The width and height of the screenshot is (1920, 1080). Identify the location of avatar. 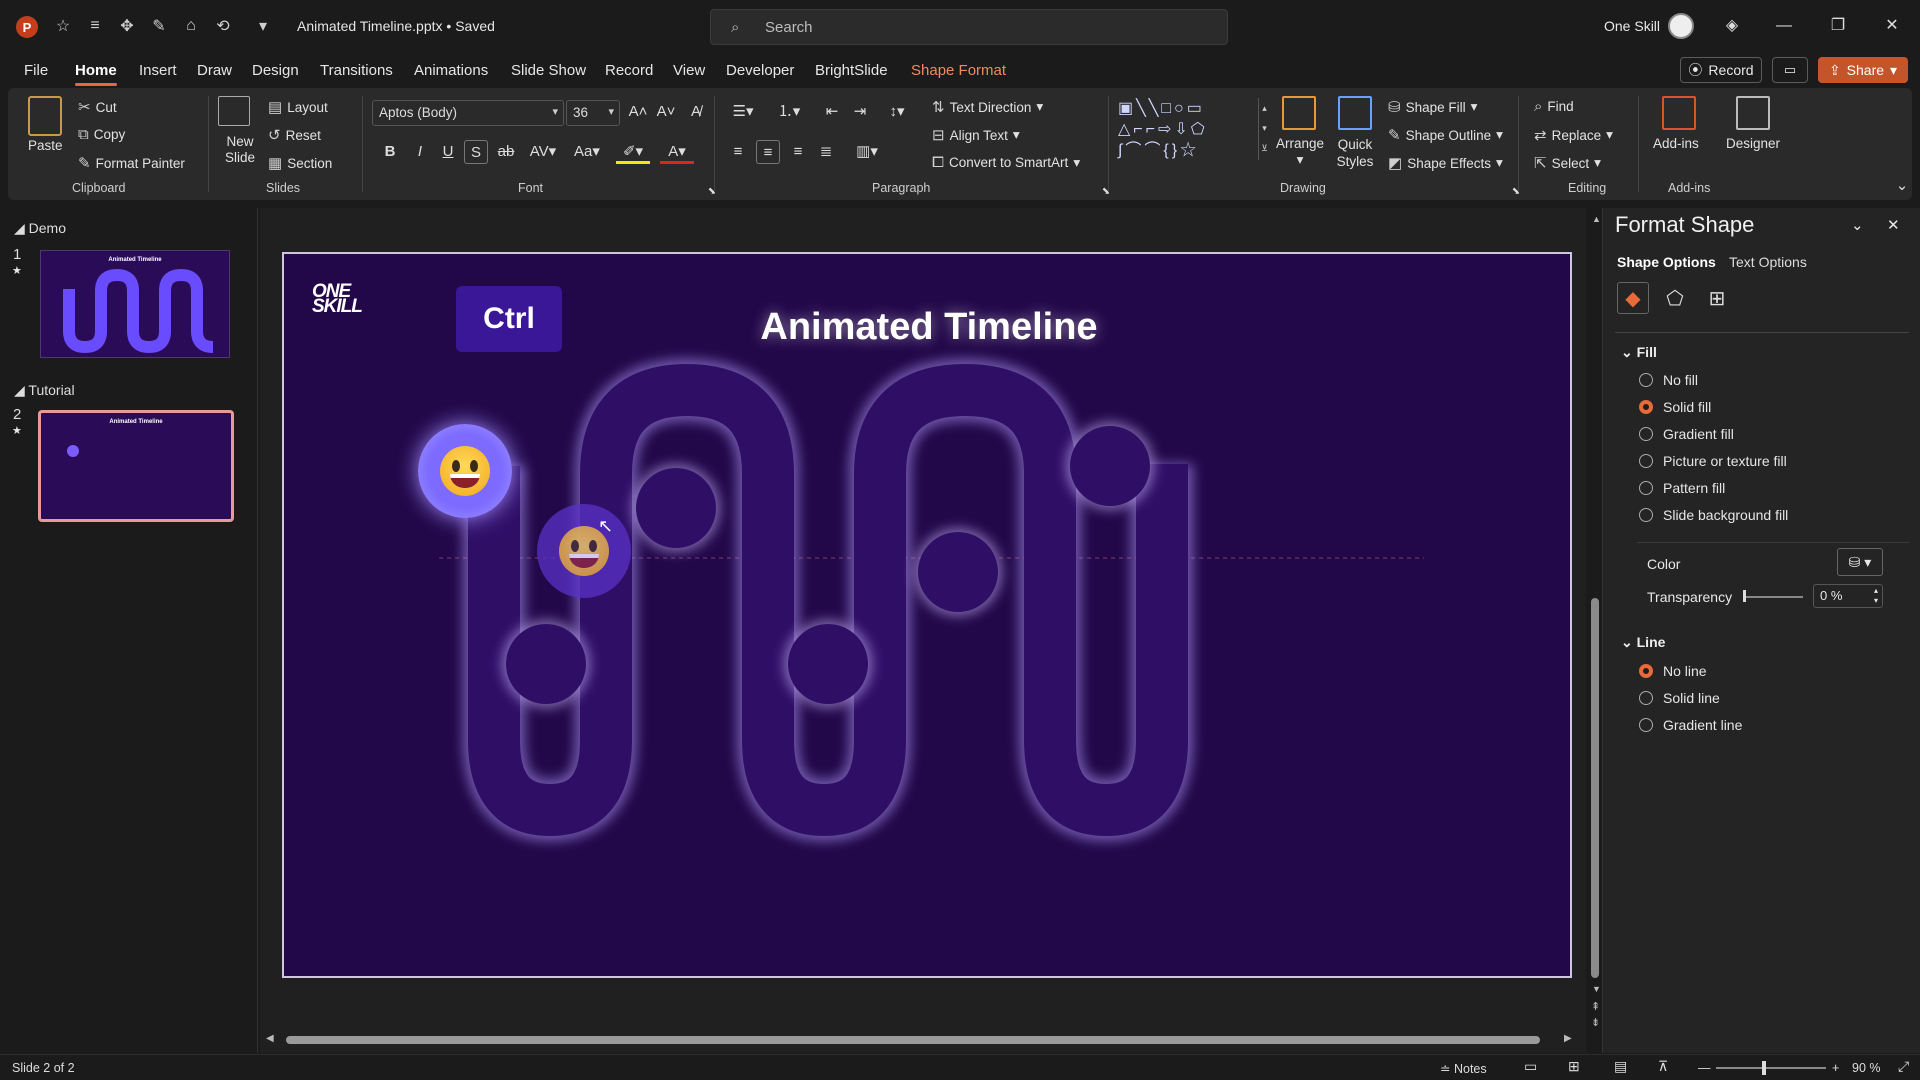
(1681, 26).